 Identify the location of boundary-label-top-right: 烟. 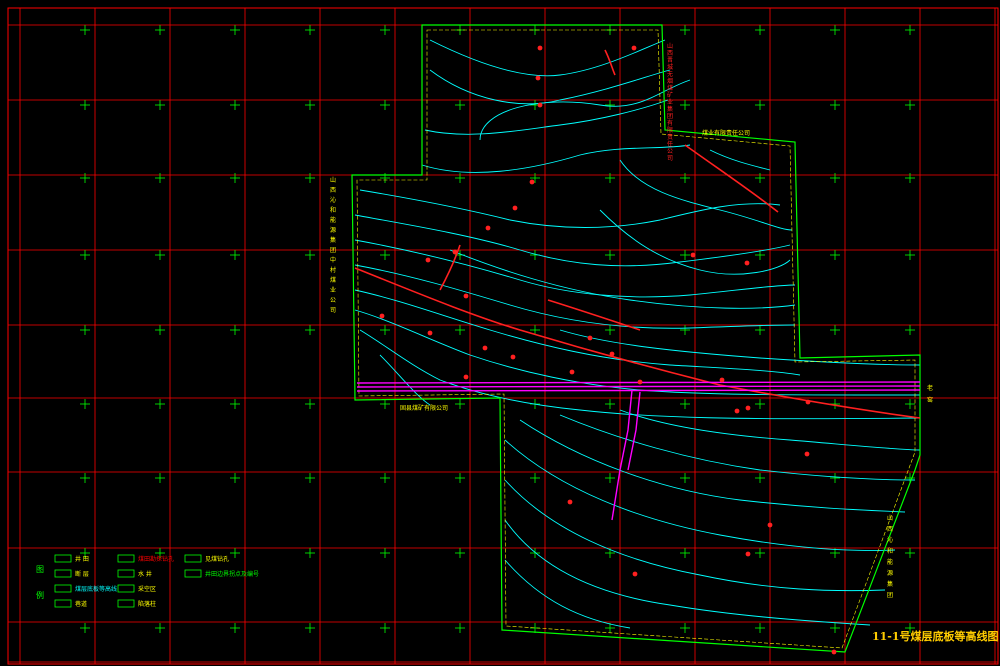
(670, 81).